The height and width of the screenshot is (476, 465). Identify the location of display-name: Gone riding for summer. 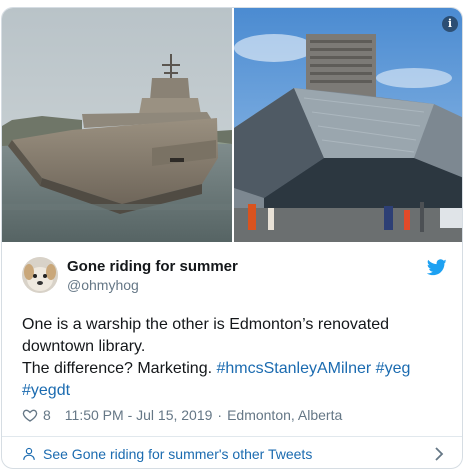
(152, 266).